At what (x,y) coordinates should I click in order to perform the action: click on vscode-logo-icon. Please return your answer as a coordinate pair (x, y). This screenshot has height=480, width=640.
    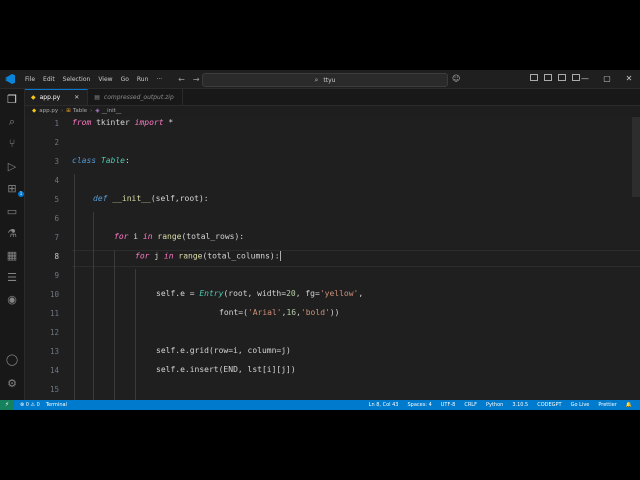
    Looking at the image, I should click on (10, 79).